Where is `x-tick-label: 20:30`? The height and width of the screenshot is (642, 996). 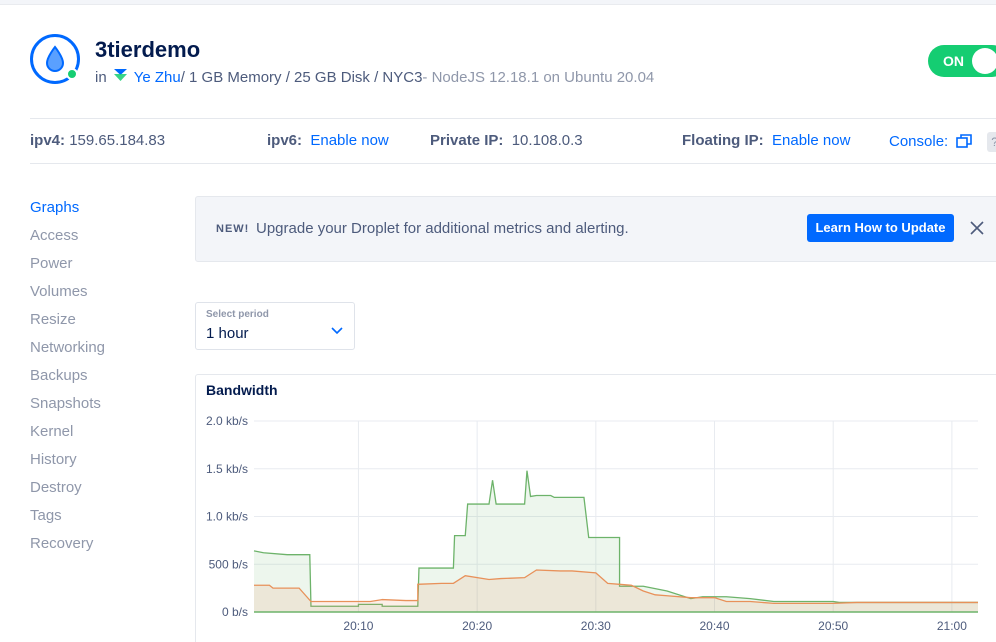
x-tick-label: 20:30 is located at coordinates (596, 626).